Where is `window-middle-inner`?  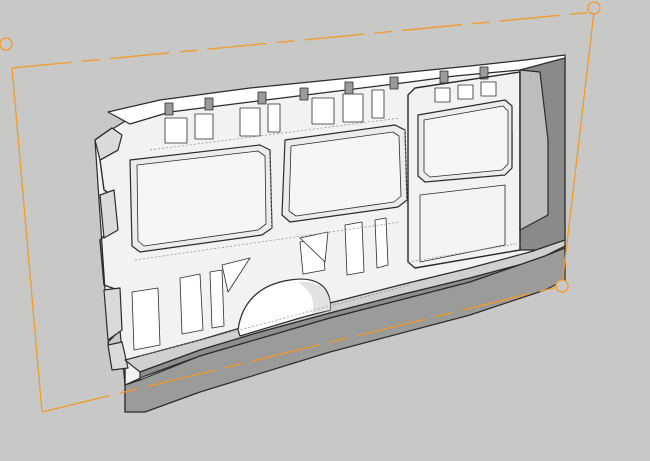
window-middle-inner is located at coordinates (345, 174).